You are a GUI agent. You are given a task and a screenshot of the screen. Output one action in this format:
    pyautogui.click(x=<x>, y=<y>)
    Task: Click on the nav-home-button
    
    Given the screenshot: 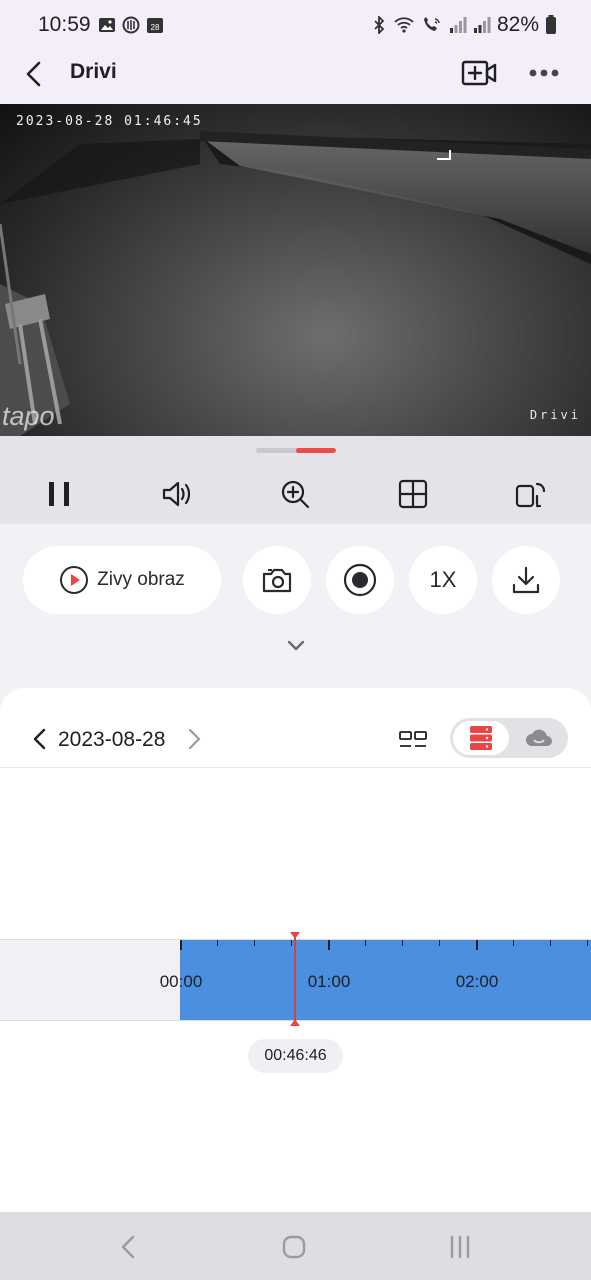 What is the action you would take?
    pyautogui.click(x=294, y=1247)
    